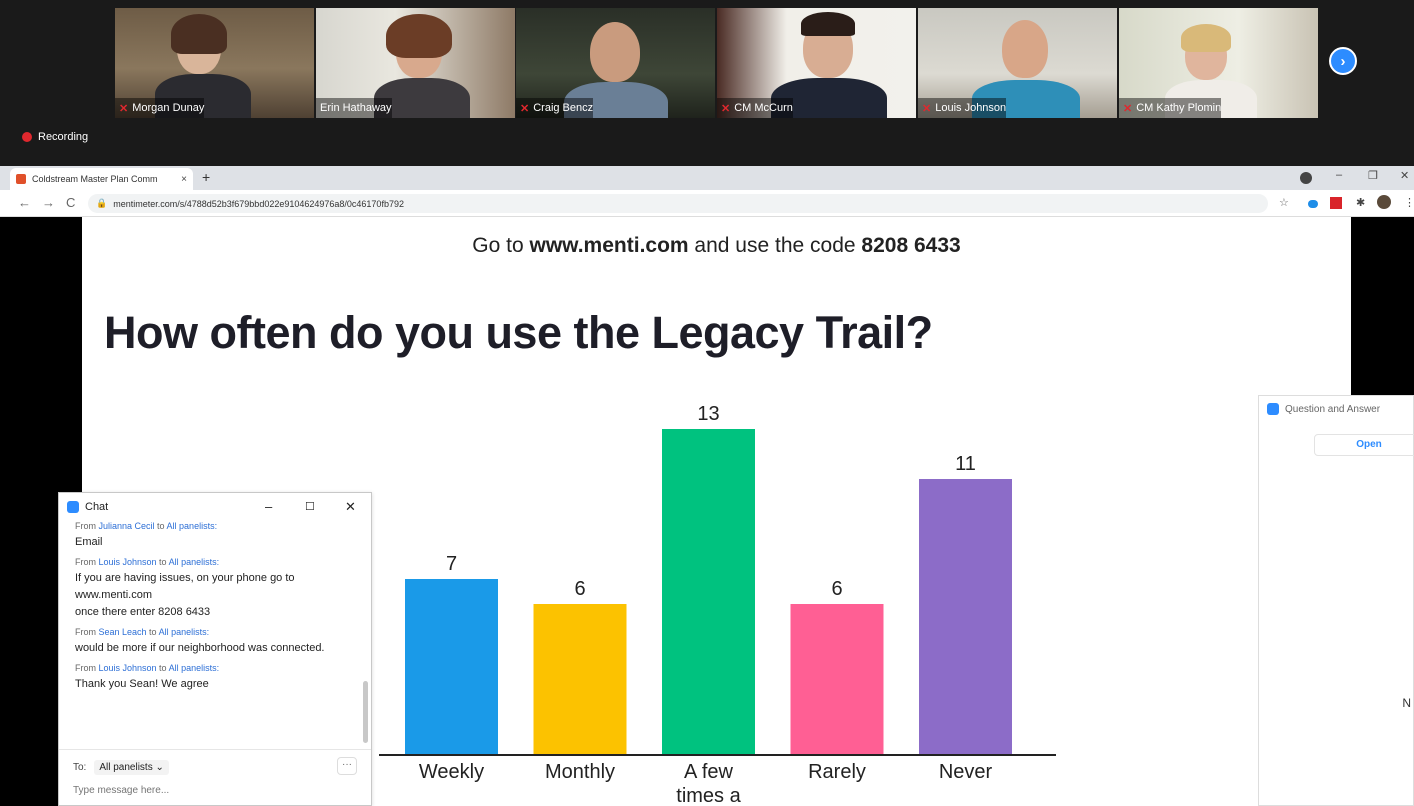 The width and height of the screenshot is (1414, 806). What do you see at coordinates (1384, 202) in the screenshot?
I see `avatar` at bounding box center [1384, 202].